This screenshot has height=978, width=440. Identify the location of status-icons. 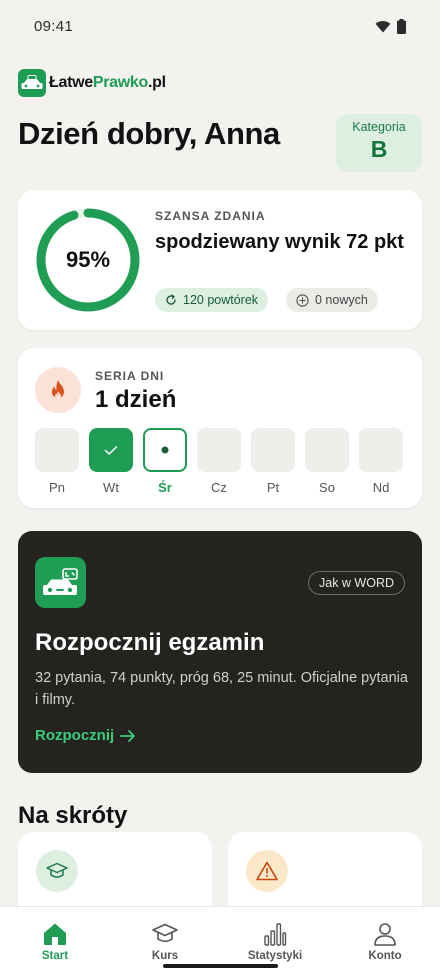
(390, 26).